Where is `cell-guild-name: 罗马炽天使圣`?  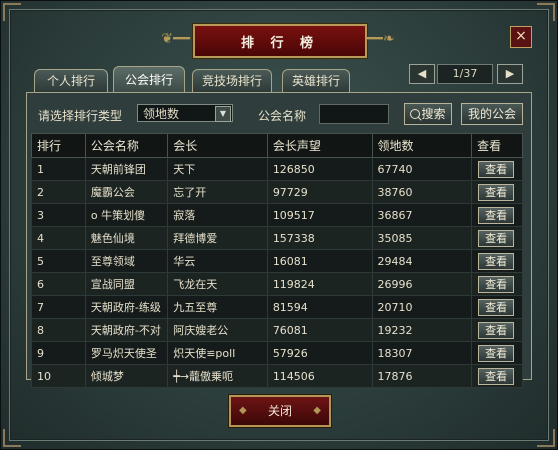
cell-guild-name: 罗马炽天使圣 is located at coordinates (126, 353).